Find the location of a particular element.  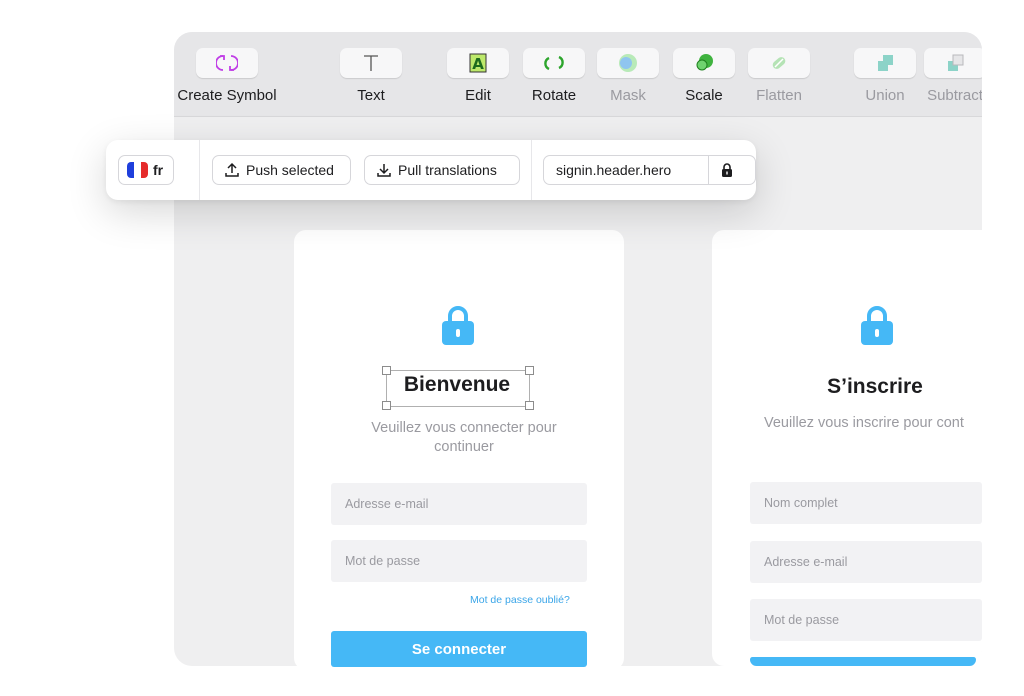

mask-icon is located at coordinates (628, 63).